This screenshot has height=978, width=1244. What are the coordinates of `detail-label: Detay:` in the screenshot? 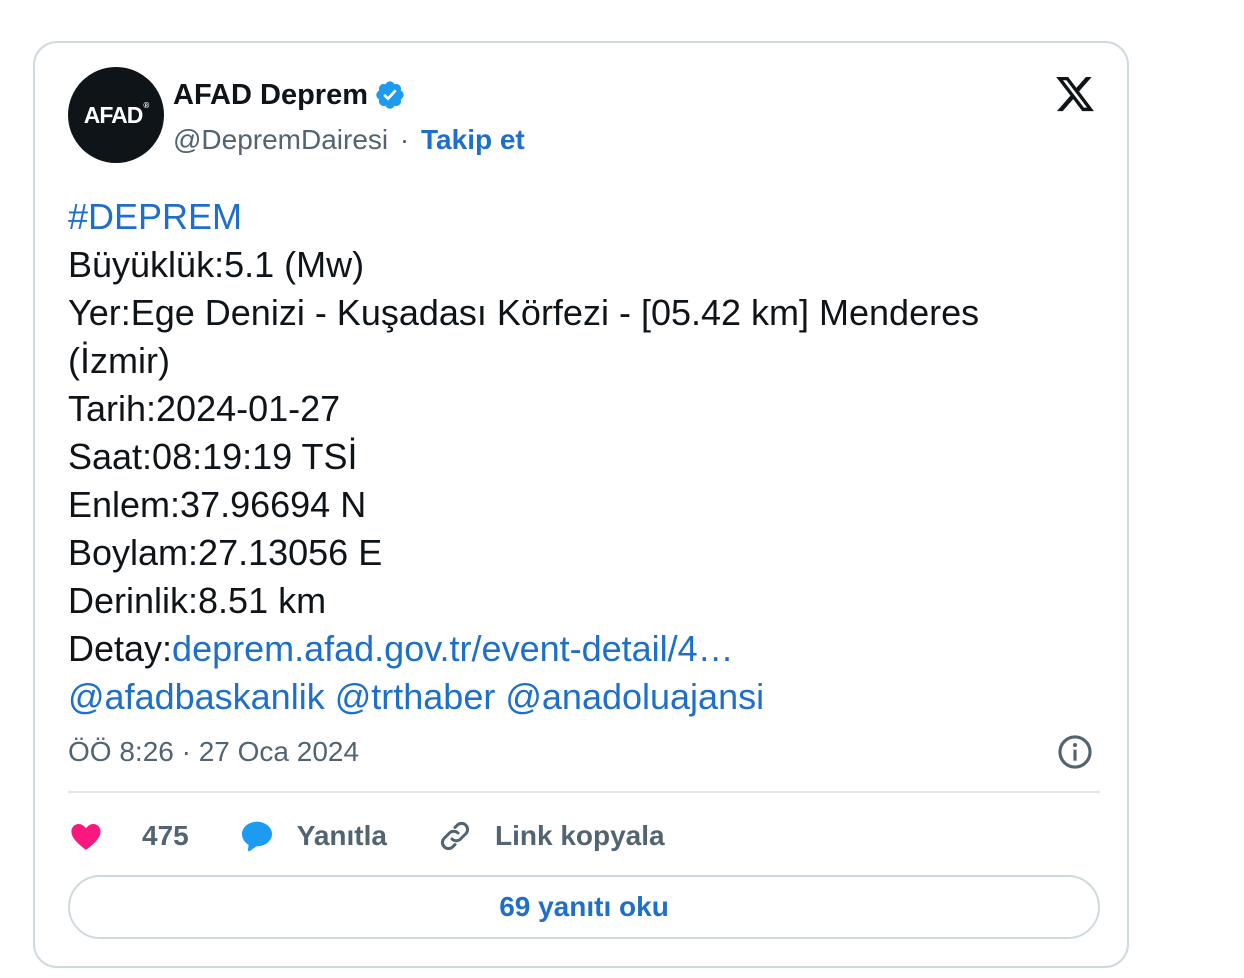 It's located at (120, 648).